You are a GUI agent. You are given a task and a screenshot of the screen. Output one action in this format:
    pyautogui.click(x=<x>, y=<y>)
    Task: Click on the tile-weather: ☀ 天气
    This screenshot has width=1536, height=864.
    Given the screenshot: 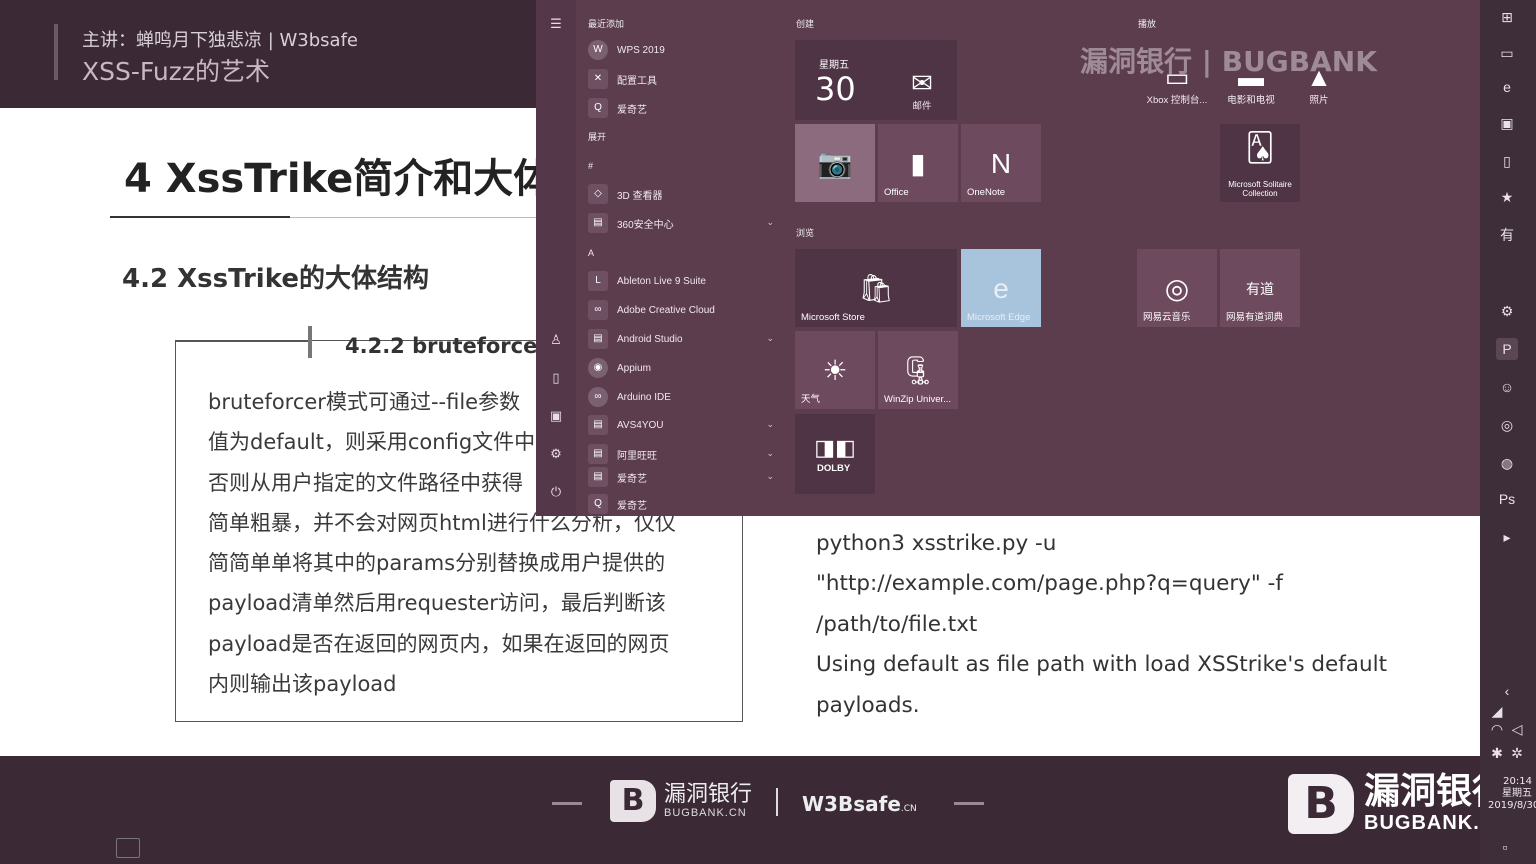 What is the action you would take?
    pyautogui.click(x=835, y=370)
    